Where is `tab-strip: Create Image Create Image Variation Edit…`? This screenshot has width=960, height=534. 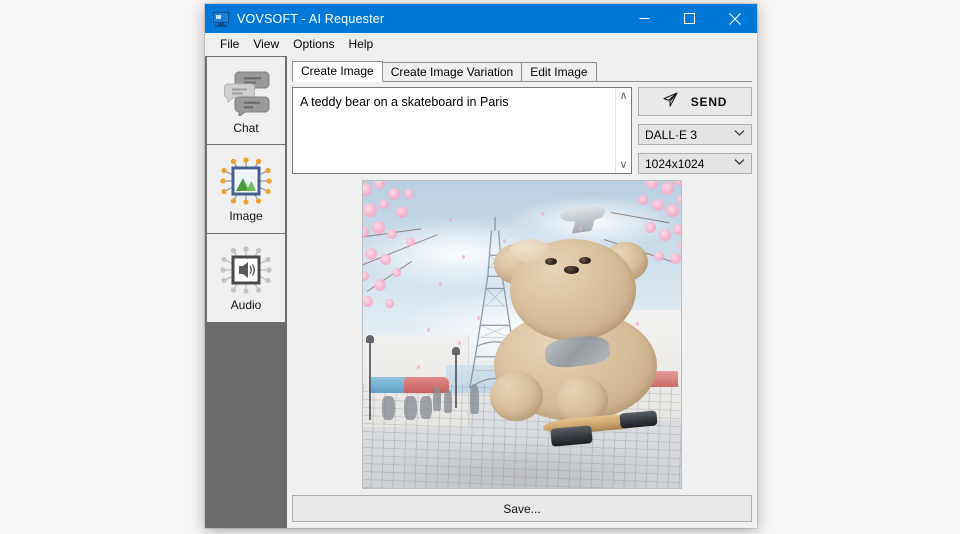
tab-strip: Create Image Create Image Variation Edit… is located at coordinates (522, 71).